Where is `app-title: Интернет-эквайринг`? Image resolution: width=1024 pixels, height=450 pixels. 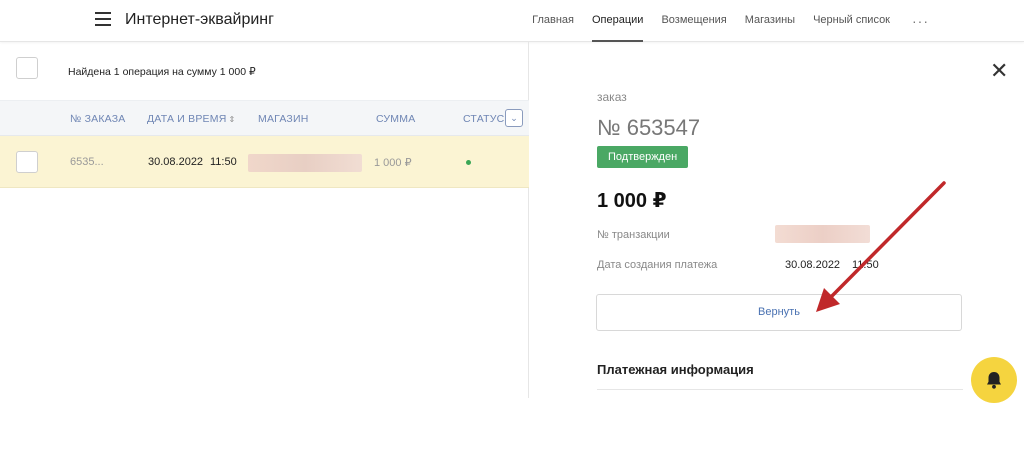
app-title: Интернет-эквайринг is located at coordinates (199, 19).